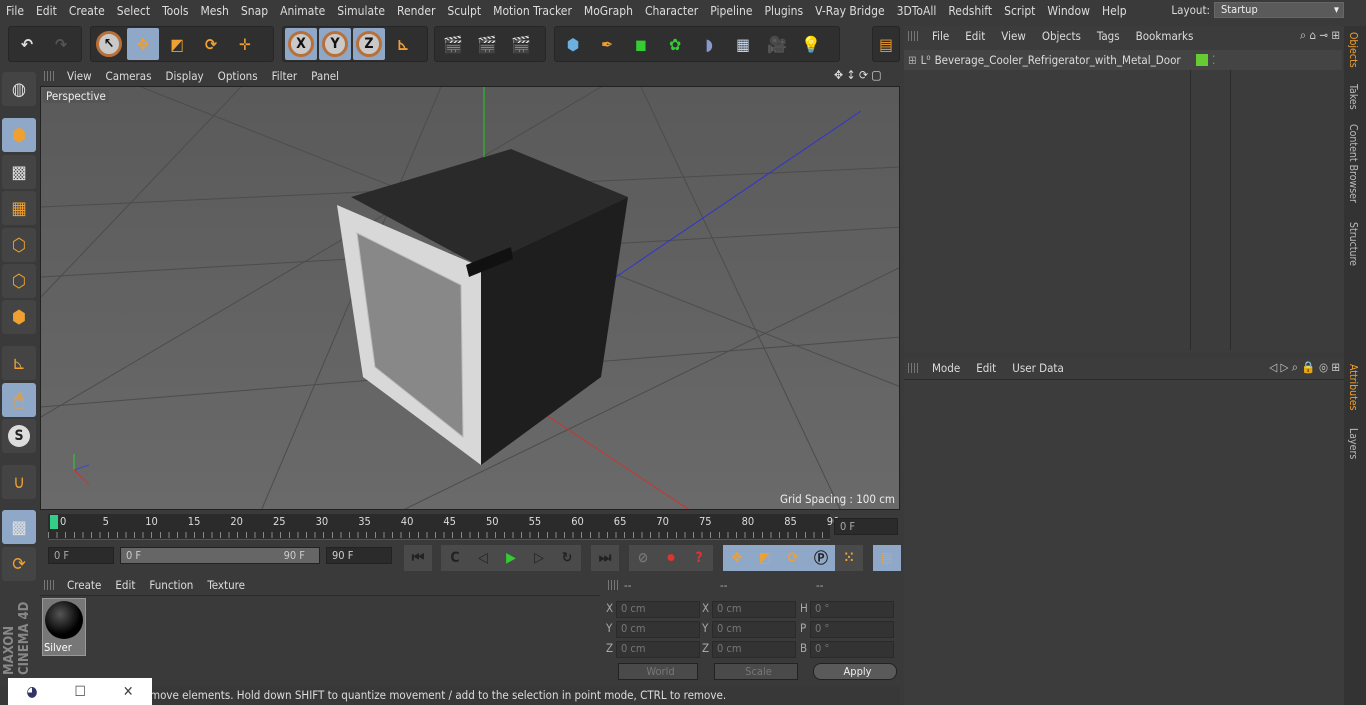 The image size is (1366, 705). What do you see at coordinates (1061, 36) in the screenshot?
I see `object-menu-objects: Objects` at bounding box center [1061, 36].